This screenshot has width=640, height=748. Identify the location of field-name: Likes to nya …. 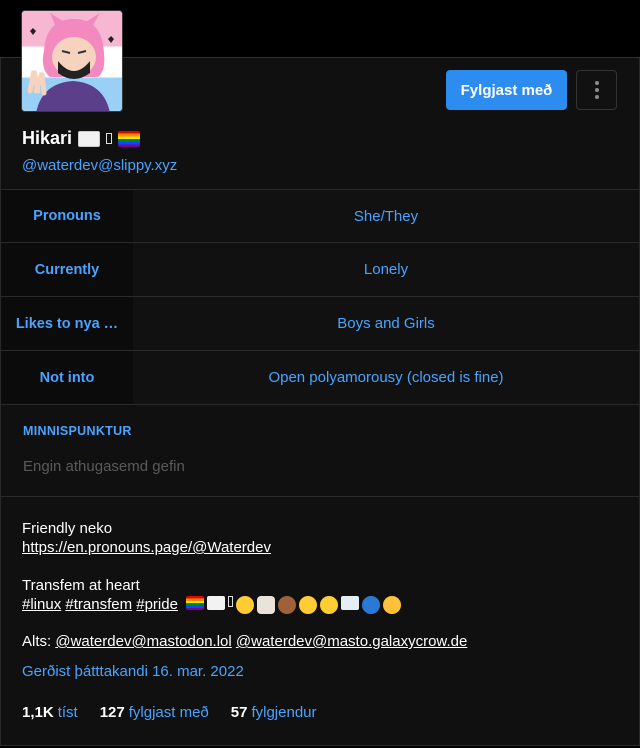
(67, 323).